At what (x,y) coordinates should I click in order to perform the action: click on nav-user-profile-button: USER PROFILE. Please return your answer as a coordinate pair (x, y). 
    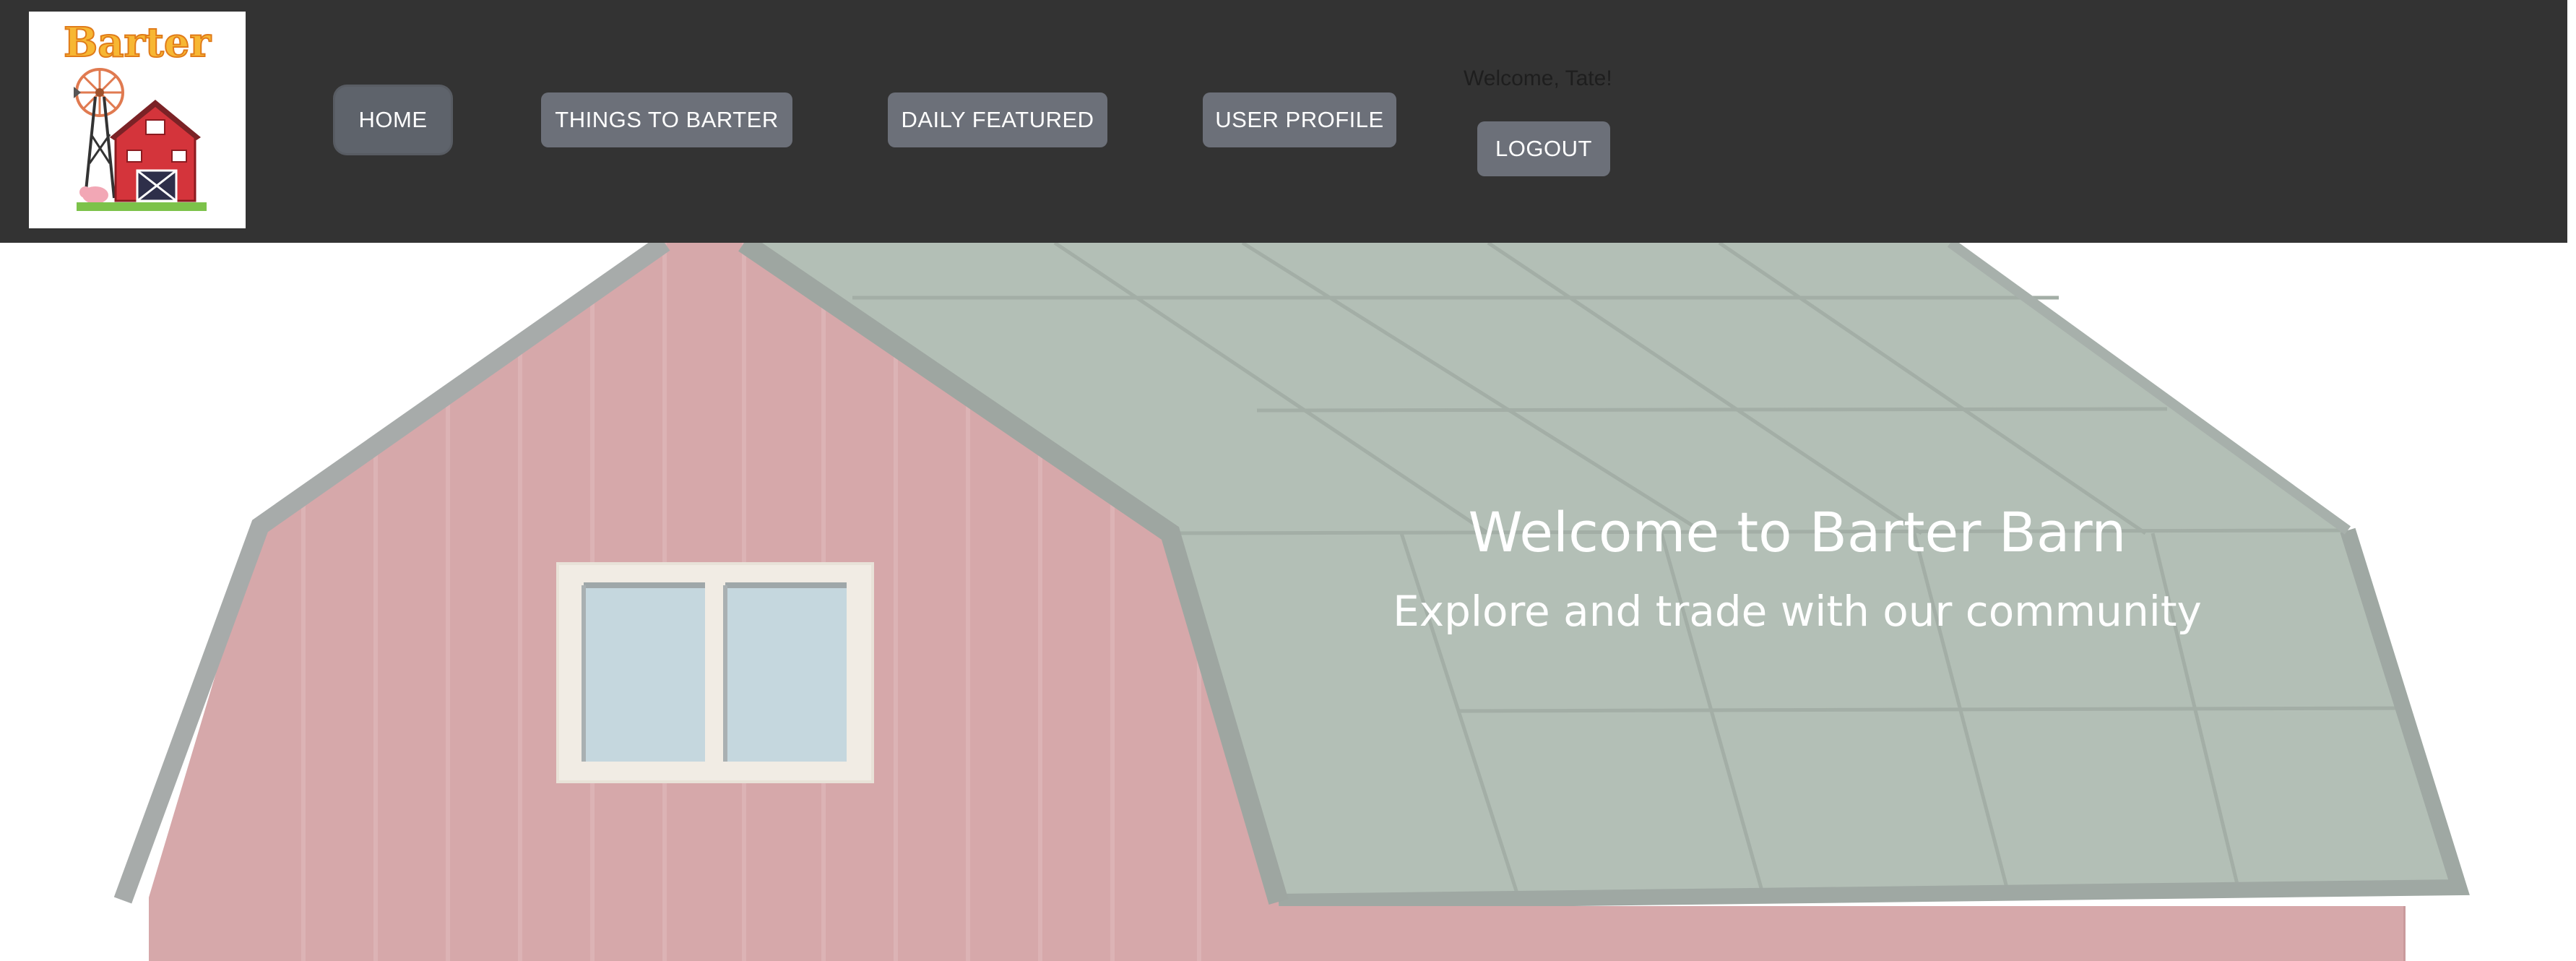
    Looking at the image, I should click on (1299, 119).